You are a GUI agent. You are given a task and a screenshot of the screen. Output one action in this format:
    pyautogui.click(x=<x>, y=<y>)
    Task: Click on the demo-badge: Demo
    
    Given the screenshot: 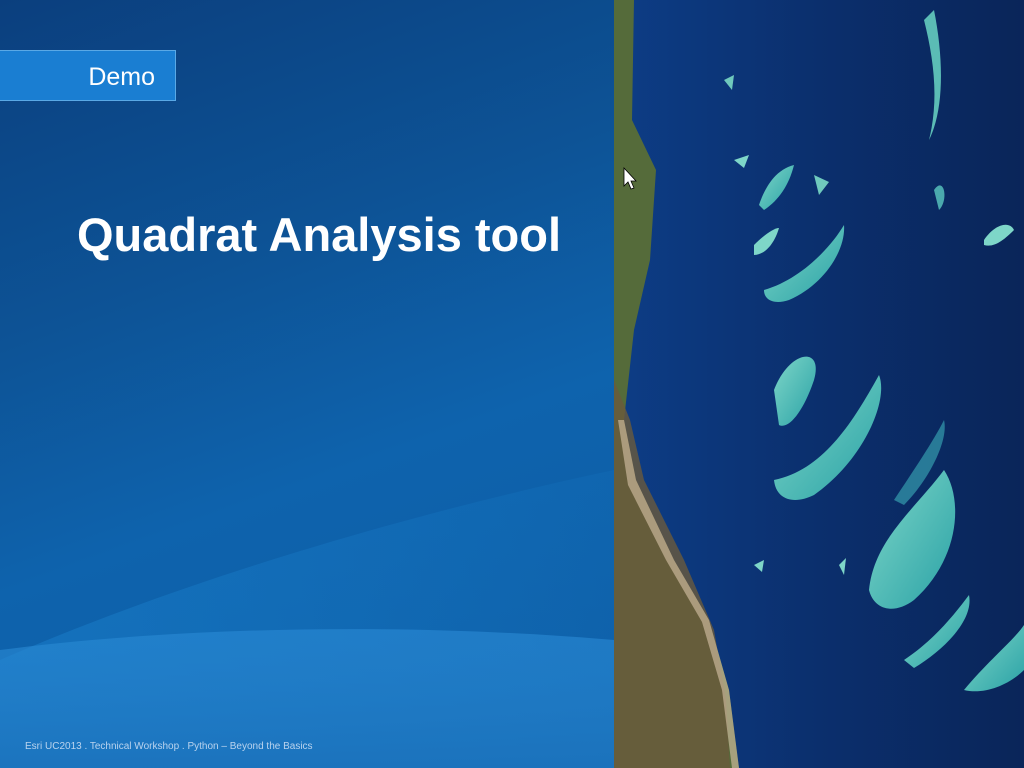 What is the action you would take?
    pyautogui.click(x=88, y=75)
    